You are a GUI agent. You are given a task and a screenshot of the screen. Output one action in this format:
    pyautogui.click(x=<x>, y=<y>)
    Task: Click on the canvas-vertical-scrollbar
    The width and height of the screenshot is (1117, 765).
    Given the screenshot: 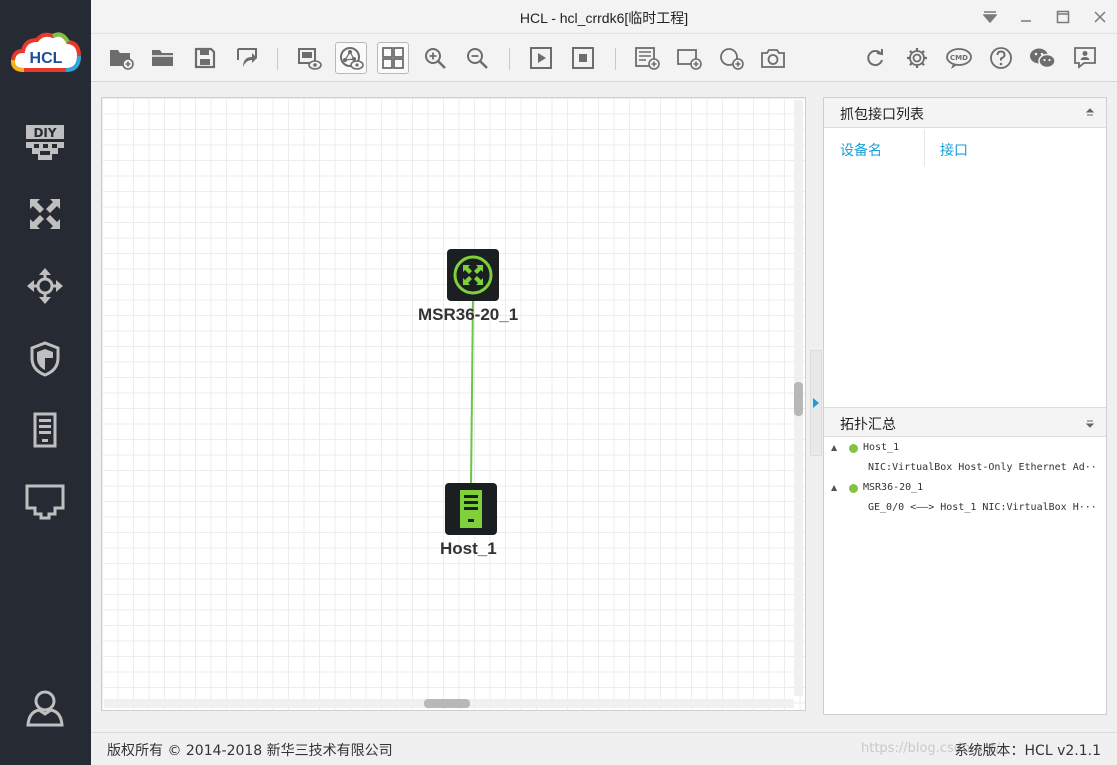 What is the action you would take?
    pyautogui.click(x=798, y=398)
    